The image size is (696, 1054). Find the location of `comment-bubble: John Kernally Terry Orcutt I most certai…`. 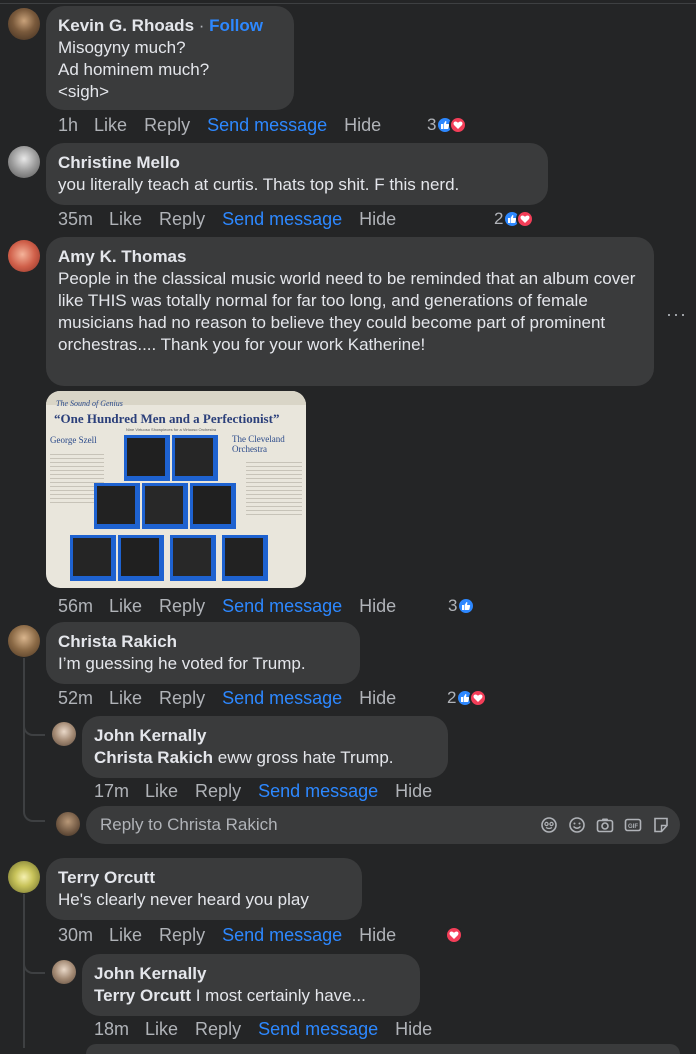

comment-bubble: John Kernally Terry Orcutt I most certai… is located at coordinates (251, 985).